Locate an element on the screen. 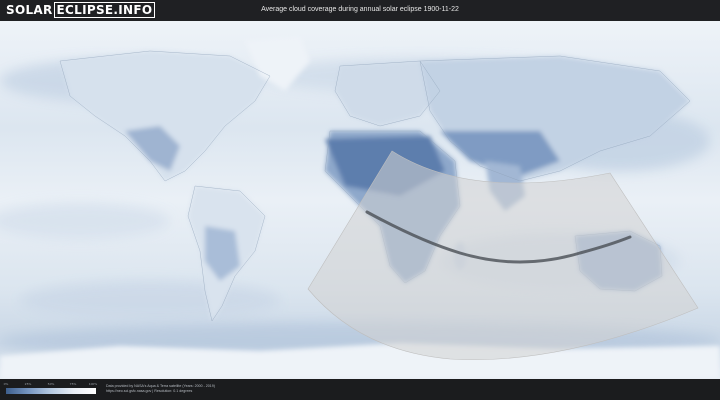 This screenshot has width=720, height=400. antarctica is located at coordinates (360, 361).